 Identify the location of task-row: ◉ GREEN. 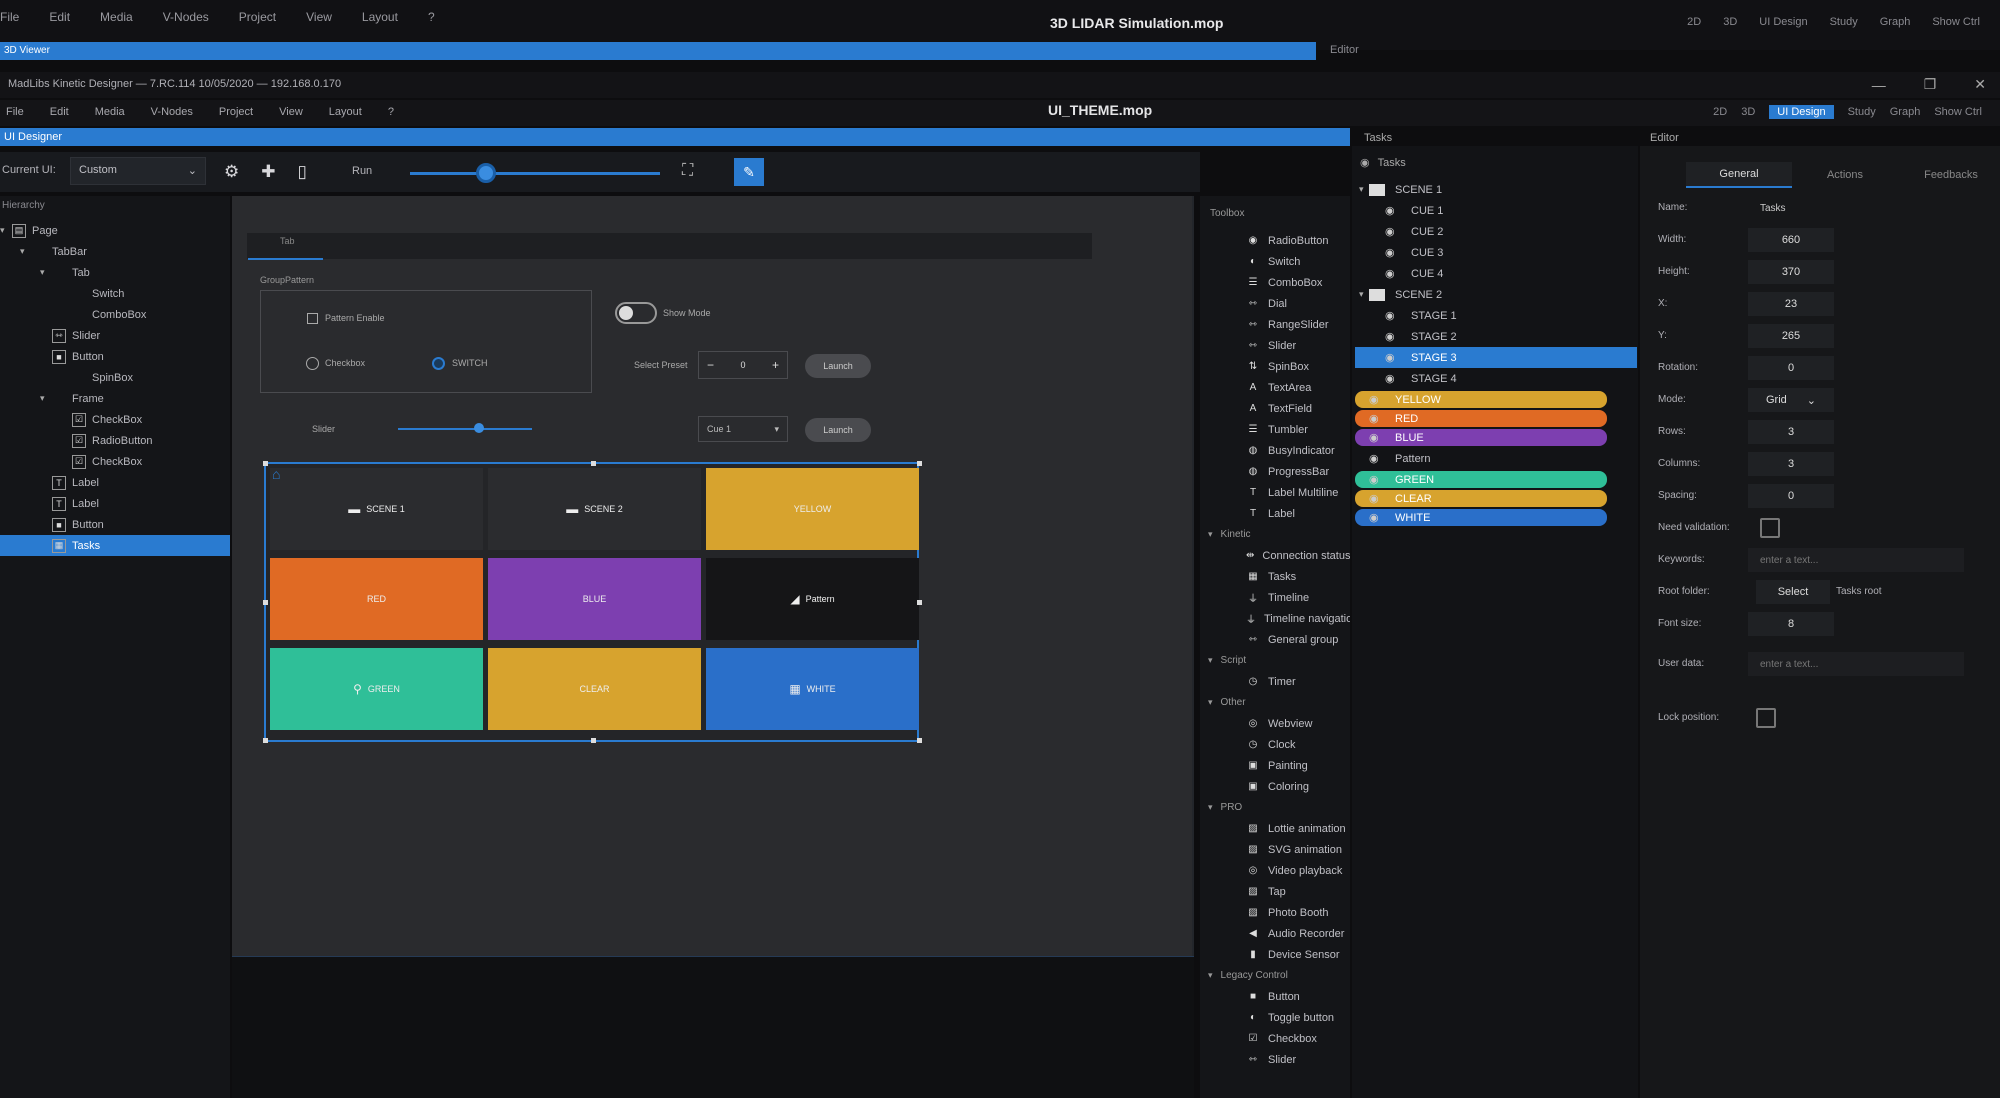
(1481, 479).